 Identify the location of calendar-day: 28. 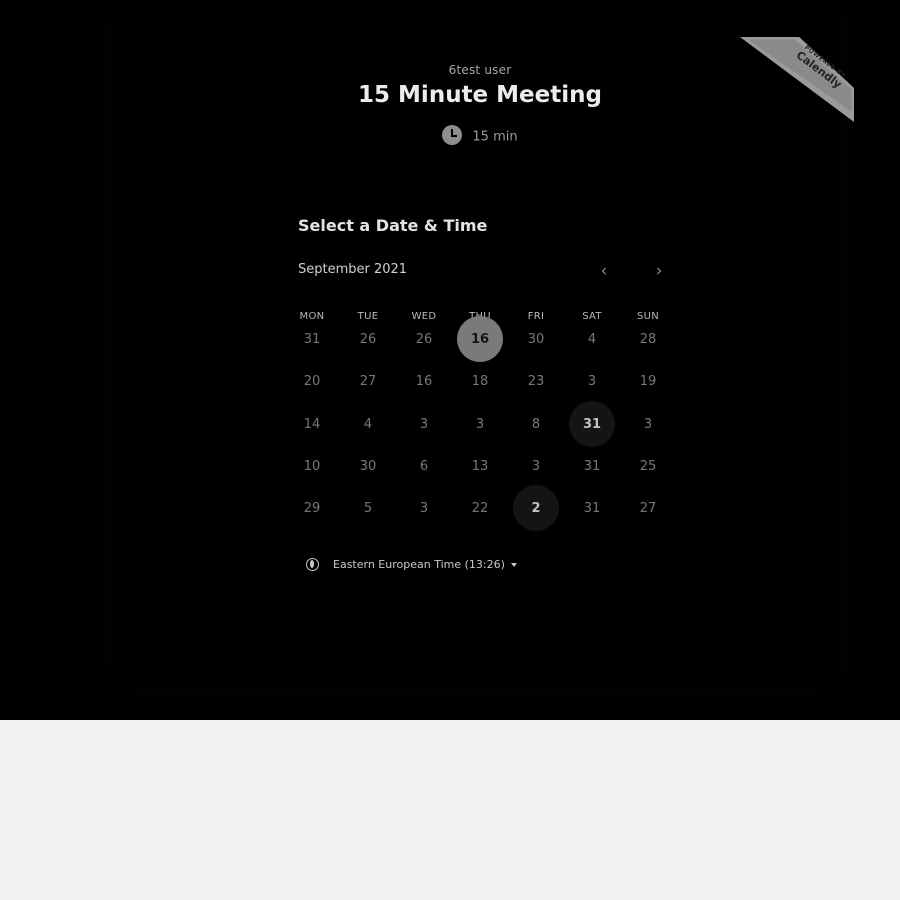
(648, 339).